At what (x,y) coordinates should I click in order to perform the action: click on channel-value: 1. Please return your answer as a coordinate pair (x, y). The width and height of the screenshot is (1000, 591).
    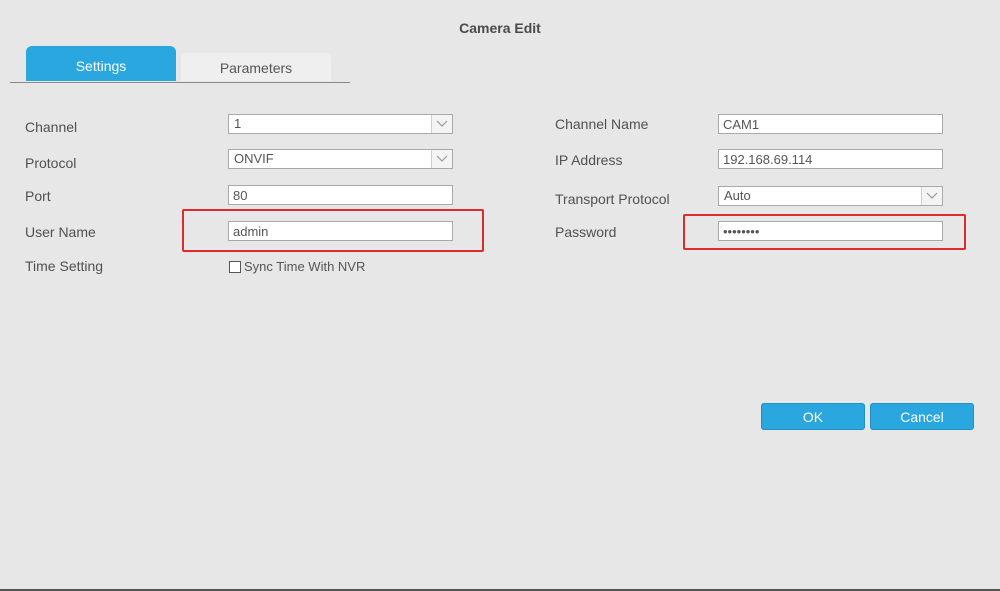
    Looking at the image, I should click on (238, 123).